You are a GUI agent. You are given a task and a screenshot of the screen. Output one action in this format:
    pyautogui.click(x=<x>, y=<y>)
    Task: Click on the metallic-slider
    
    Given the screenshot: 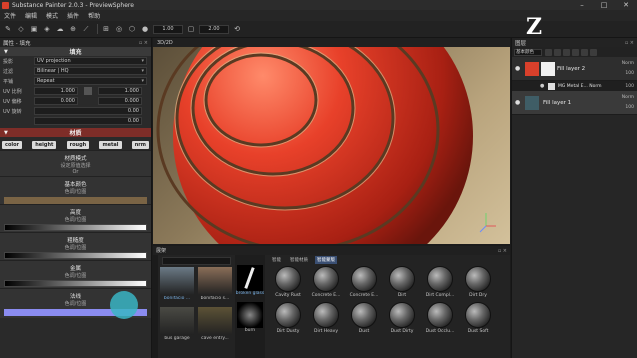 What is the action you would take?
    pyautogui.click(x=75, y=283)
    